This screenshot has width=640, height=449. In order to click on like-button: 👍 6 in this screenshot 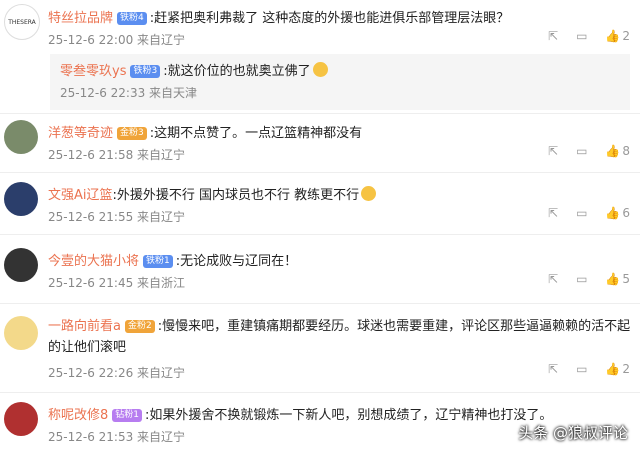, I will do `click(617, 213)`.